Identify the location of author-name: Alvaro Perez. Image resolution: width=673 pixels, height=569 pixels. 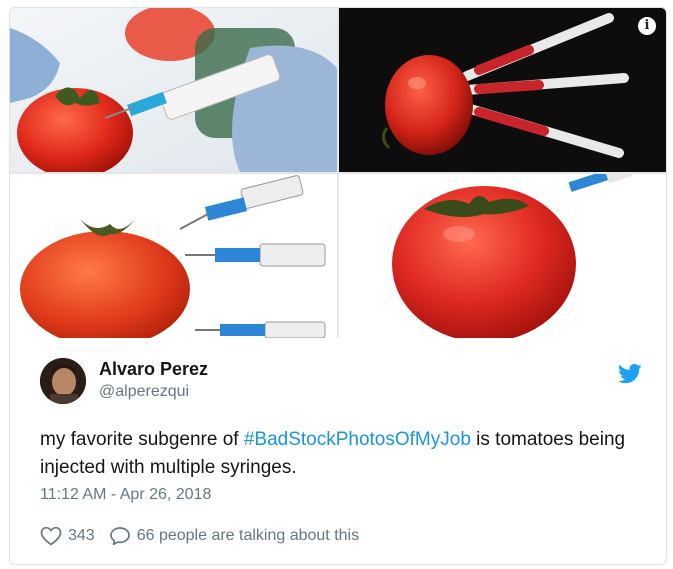
(153, 369).